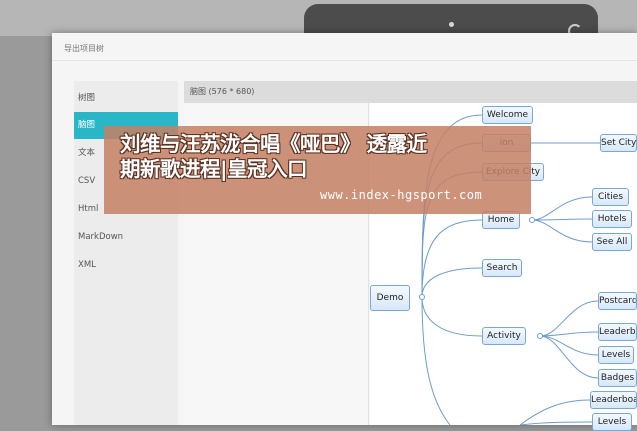 This screenshot has width=637, height=431. What do you see at coordinates (452, 316) in the screenshot?
I see `connector-activity` at bounding box center [452, 316].